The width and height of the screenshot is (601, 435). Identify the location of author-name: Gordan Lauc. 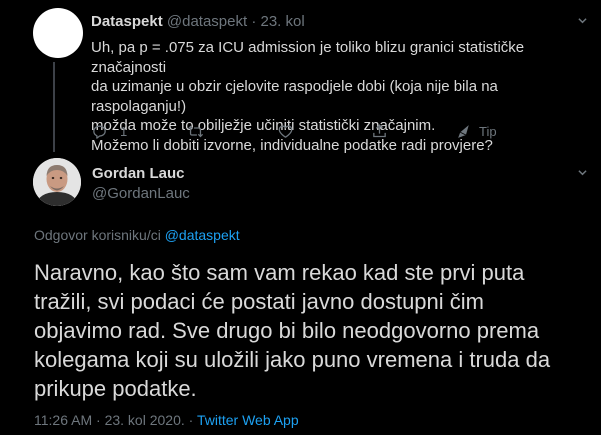
(138, 173).